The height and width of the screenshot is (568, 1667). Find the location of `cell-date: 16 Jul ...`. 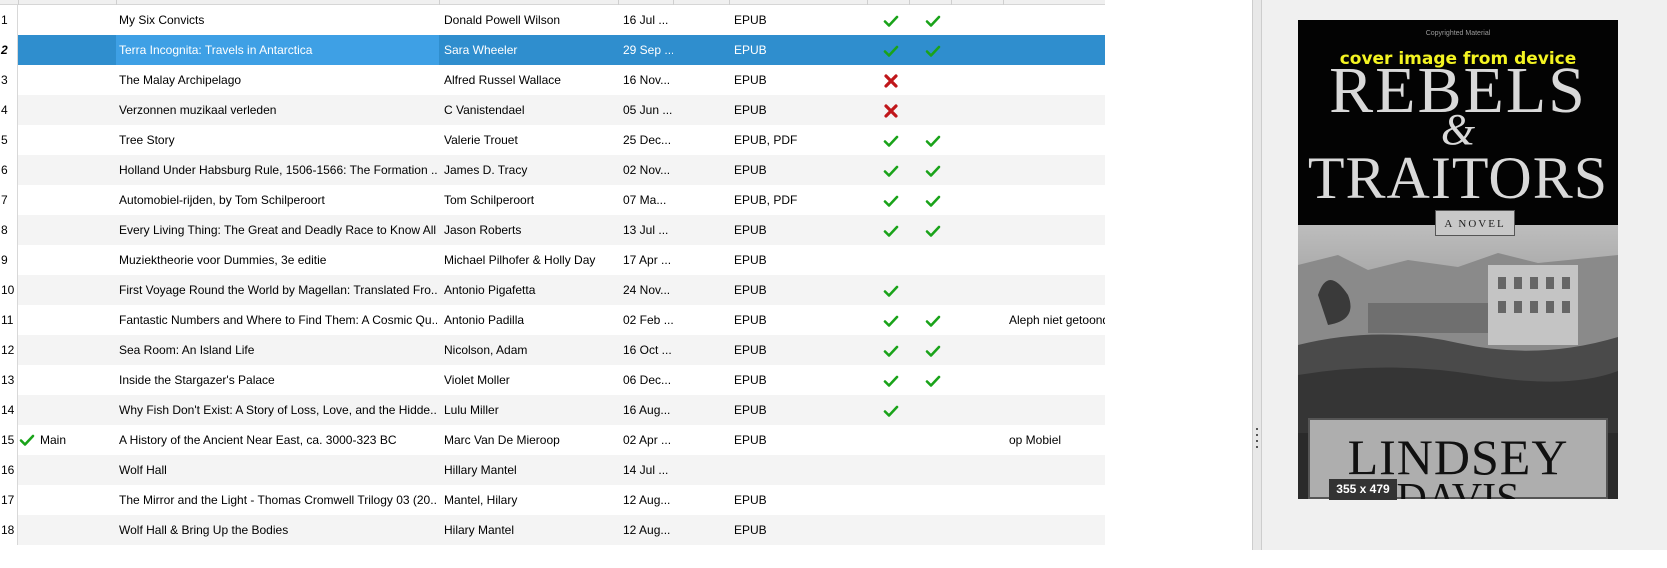

cell-date: 16 Jul ... is located at coordinates (645, 20).